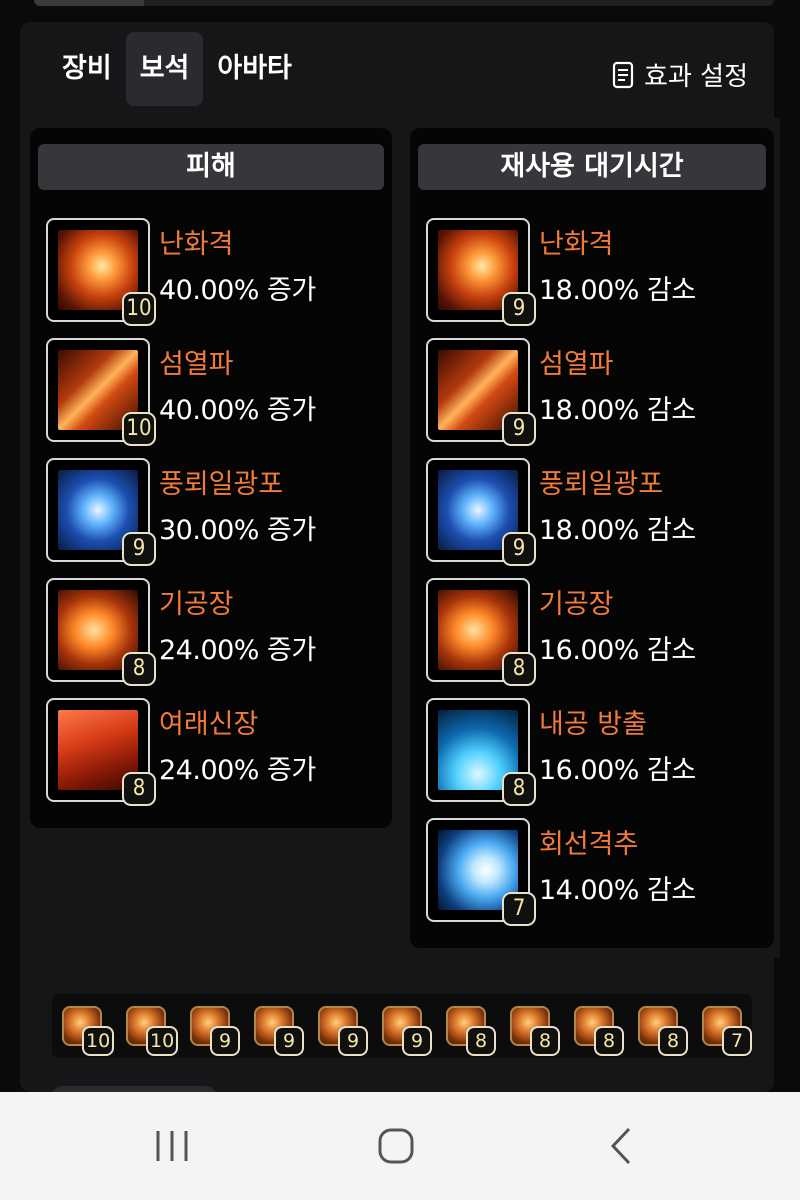  I want to click on gem-effect-value: 14.00% 감소, so click(617, 890).